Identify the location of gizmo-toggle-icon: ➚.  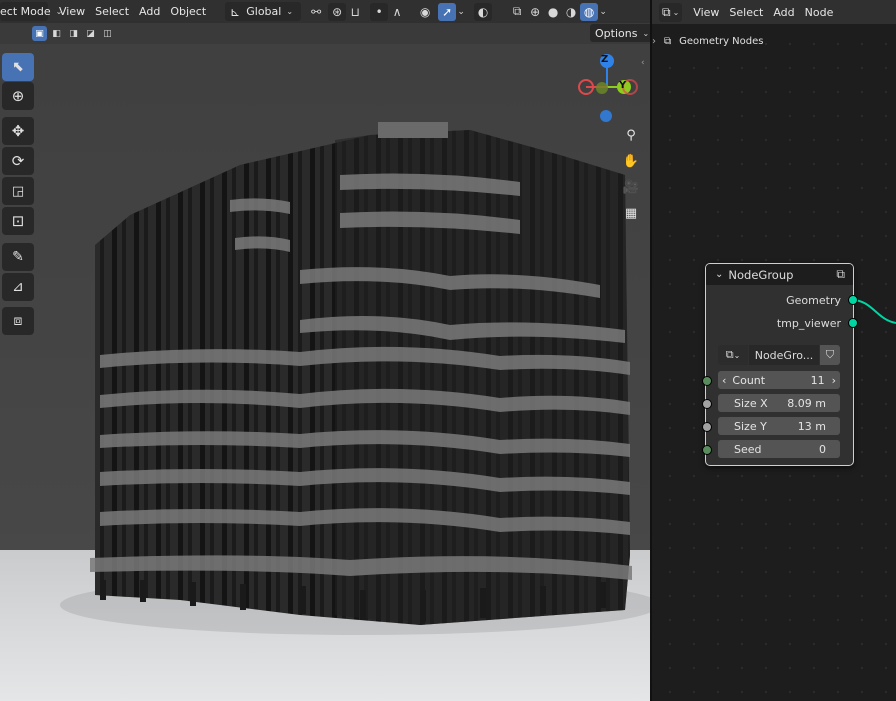
(447, 11).